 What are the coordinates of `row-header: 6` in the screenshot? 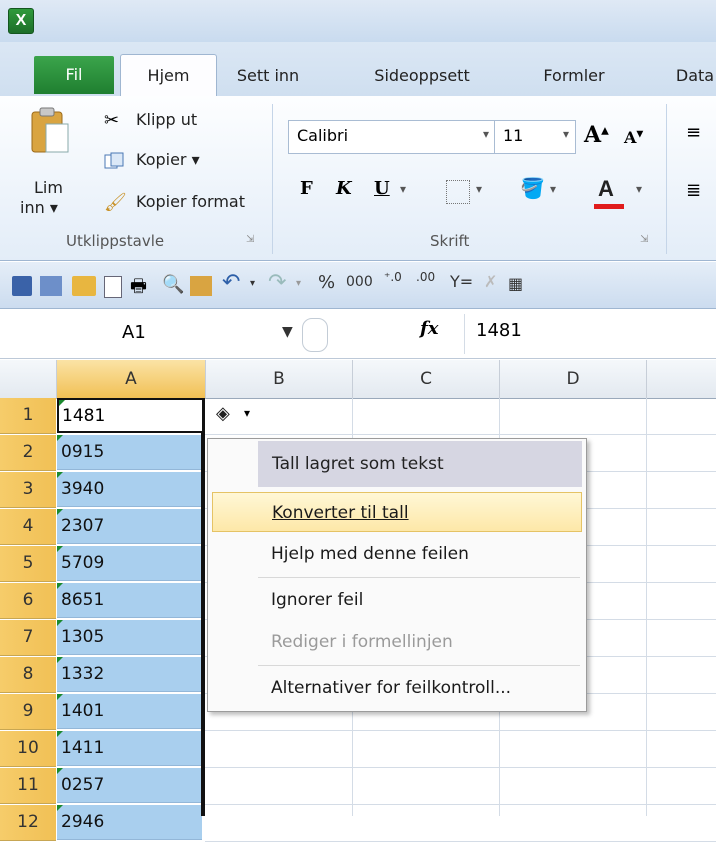 It's located at (28, 601).